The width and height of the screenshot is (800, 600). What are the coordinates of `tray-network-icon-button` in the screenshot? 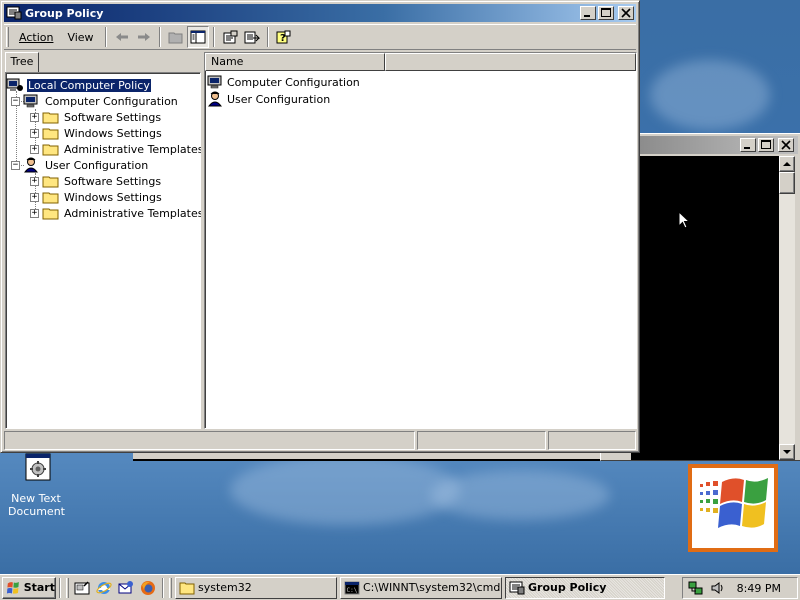 It's located at (696, 588).